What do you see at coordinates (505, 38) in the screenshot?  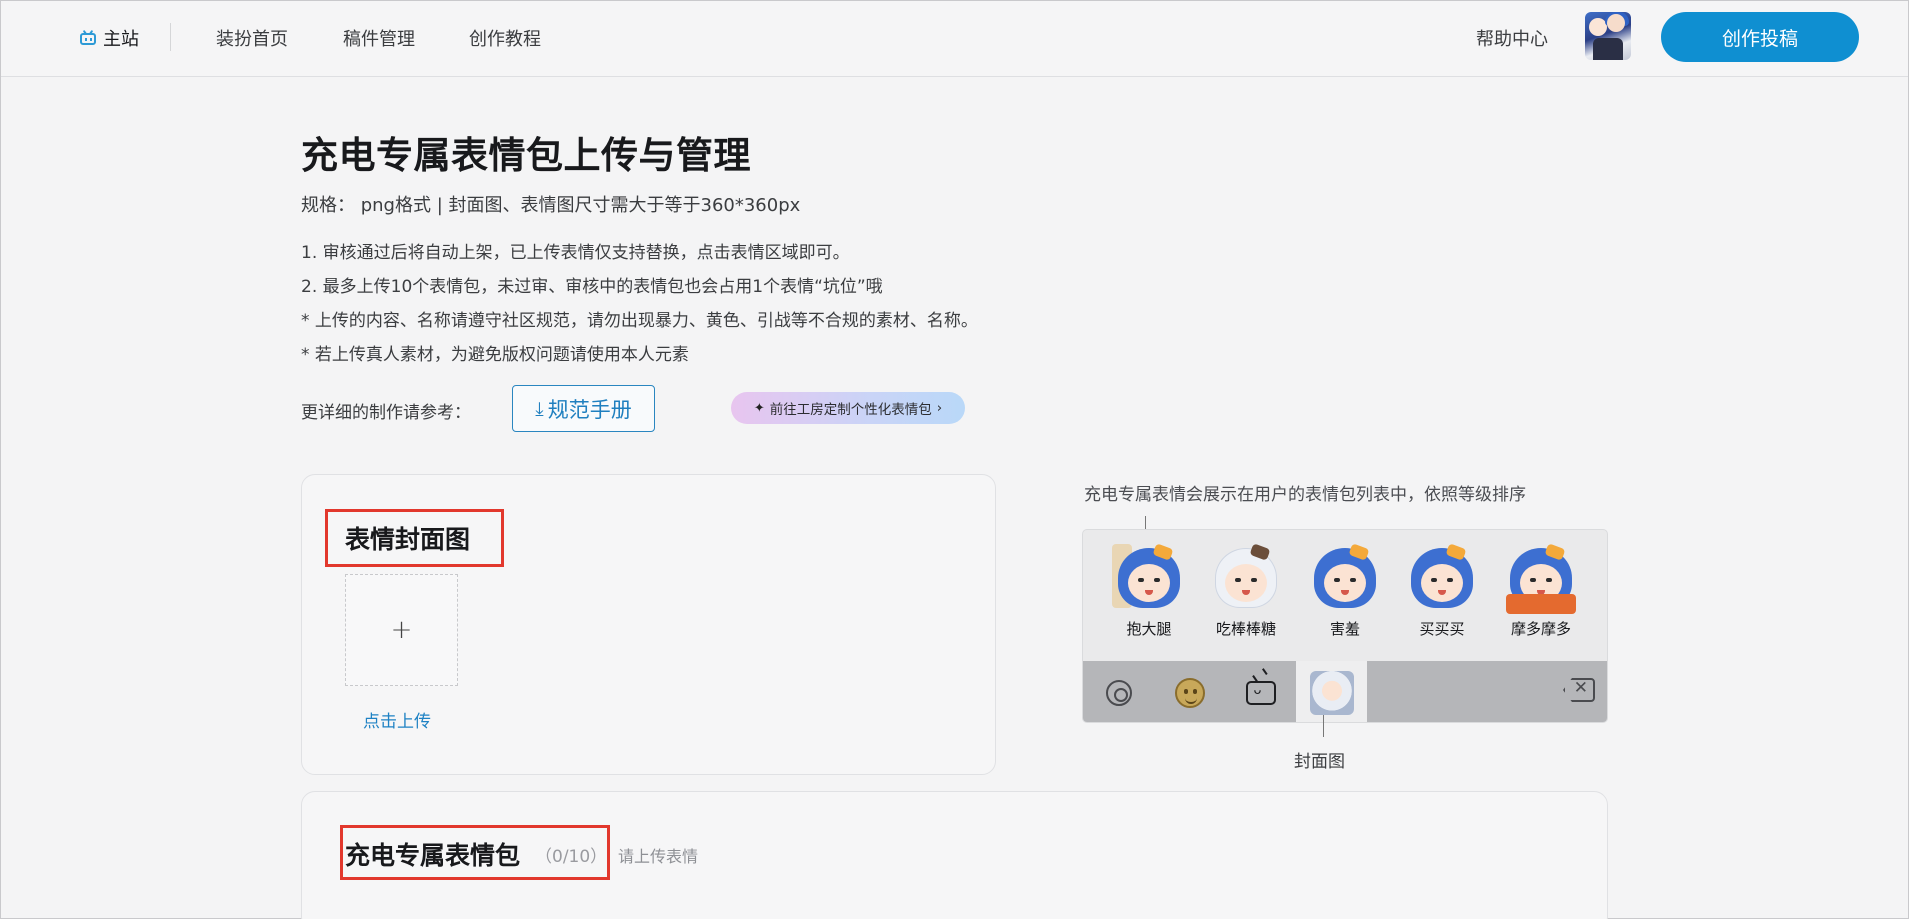 I see `nav-link-tutorials: 创作教程` at bounding box center [505, 38].